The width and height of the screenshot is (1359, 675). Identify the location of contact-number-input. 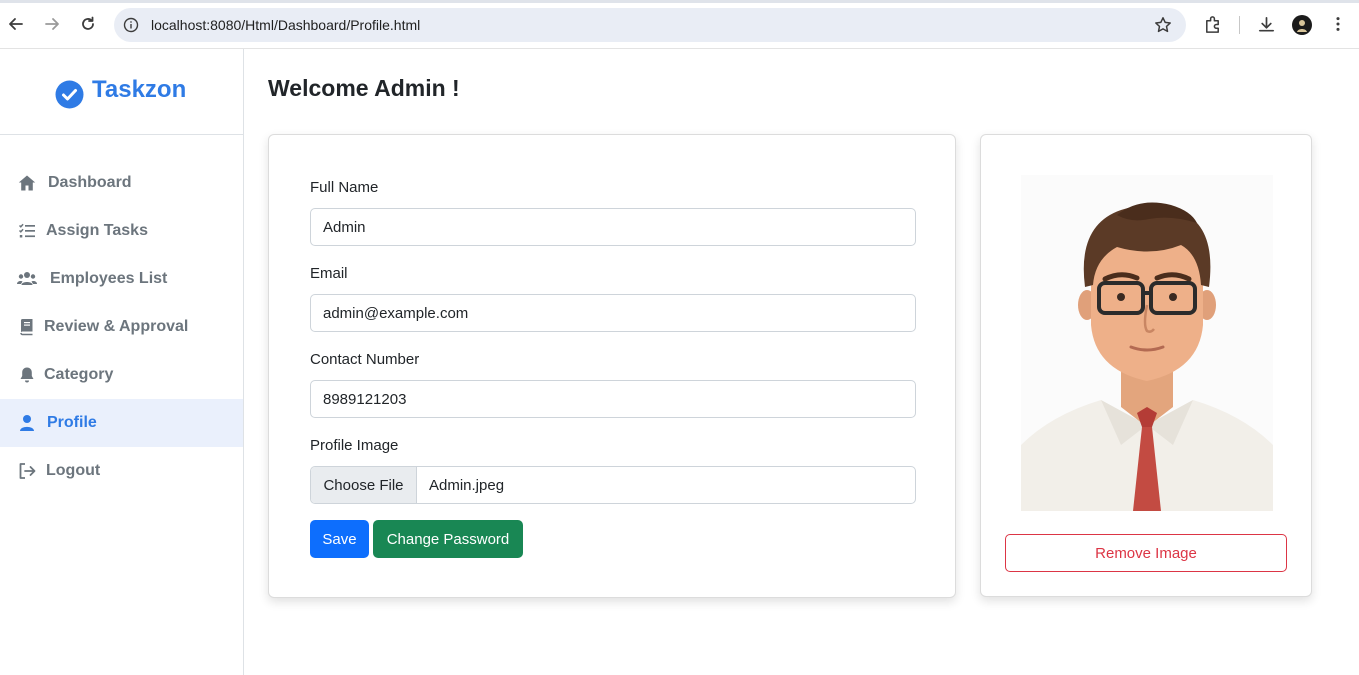
(613, 399).